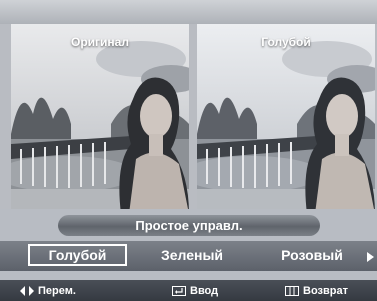  What do you see at coordinates (189, 225) in the screenshot?
I see `mode-title-bar: Простое управл.` at bounding box center [189, 225].